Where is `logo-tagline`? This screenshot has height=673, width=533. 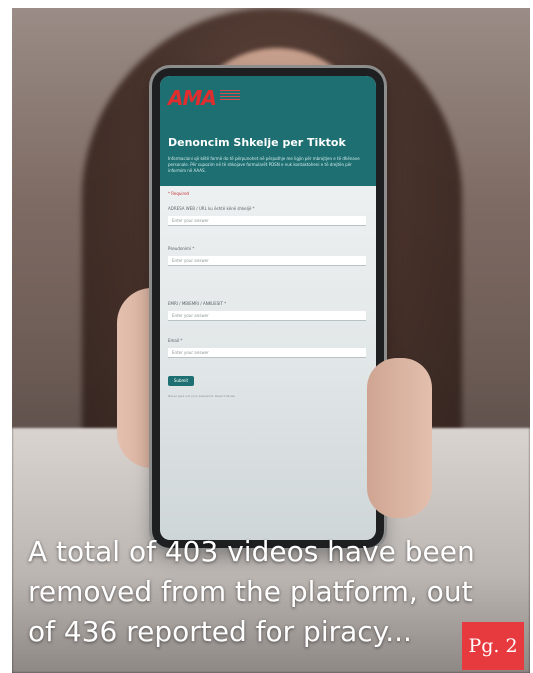
logo-tagline is located at coordinates (230, 95).